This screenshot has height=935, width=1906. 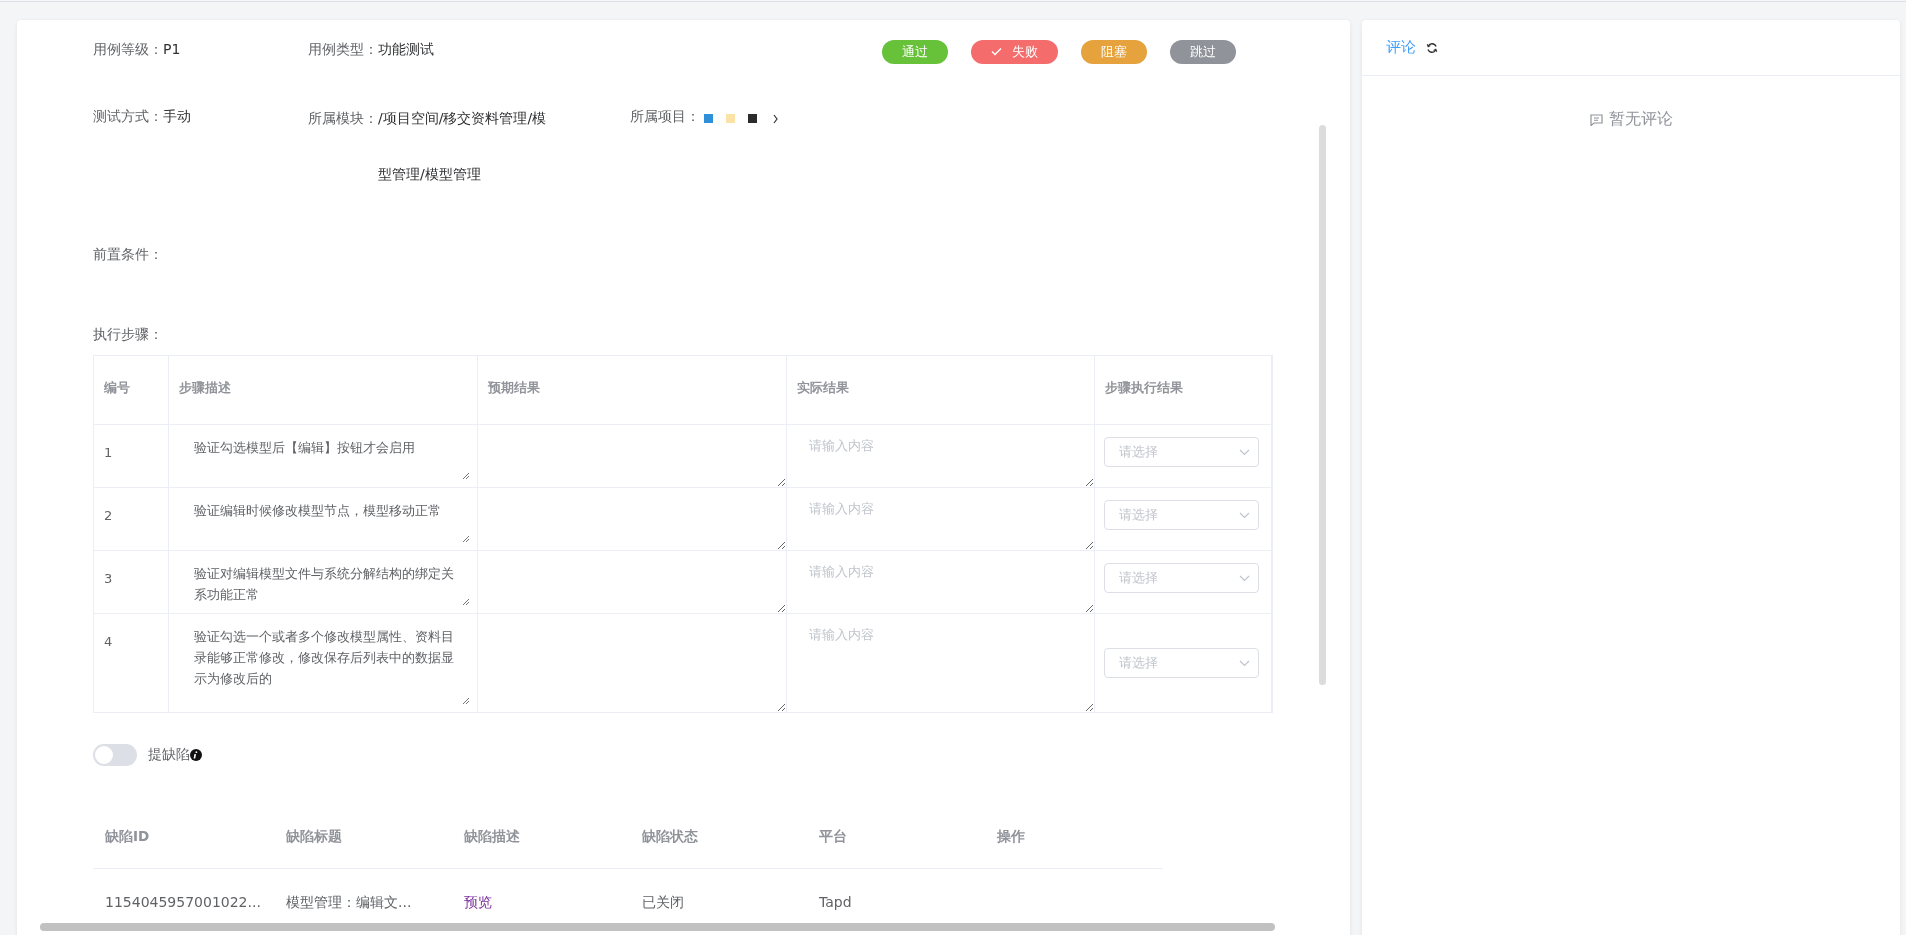 What do you see at coordinates (314, 837) in the screenshot?
I see `column-header: 缺陷标题` at bounding box center [314, 837].